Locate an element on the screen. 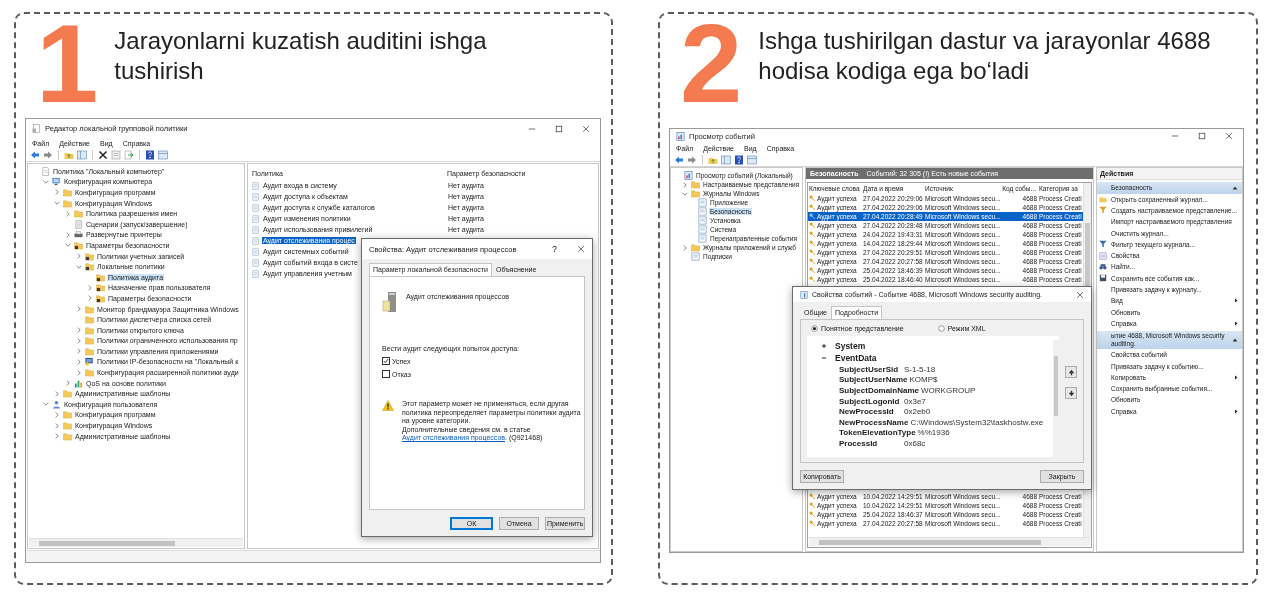 The image size is (1273, 595). field-value: C:\Windows\System32\taskhostw.exe is located at coordinates (977, 422).